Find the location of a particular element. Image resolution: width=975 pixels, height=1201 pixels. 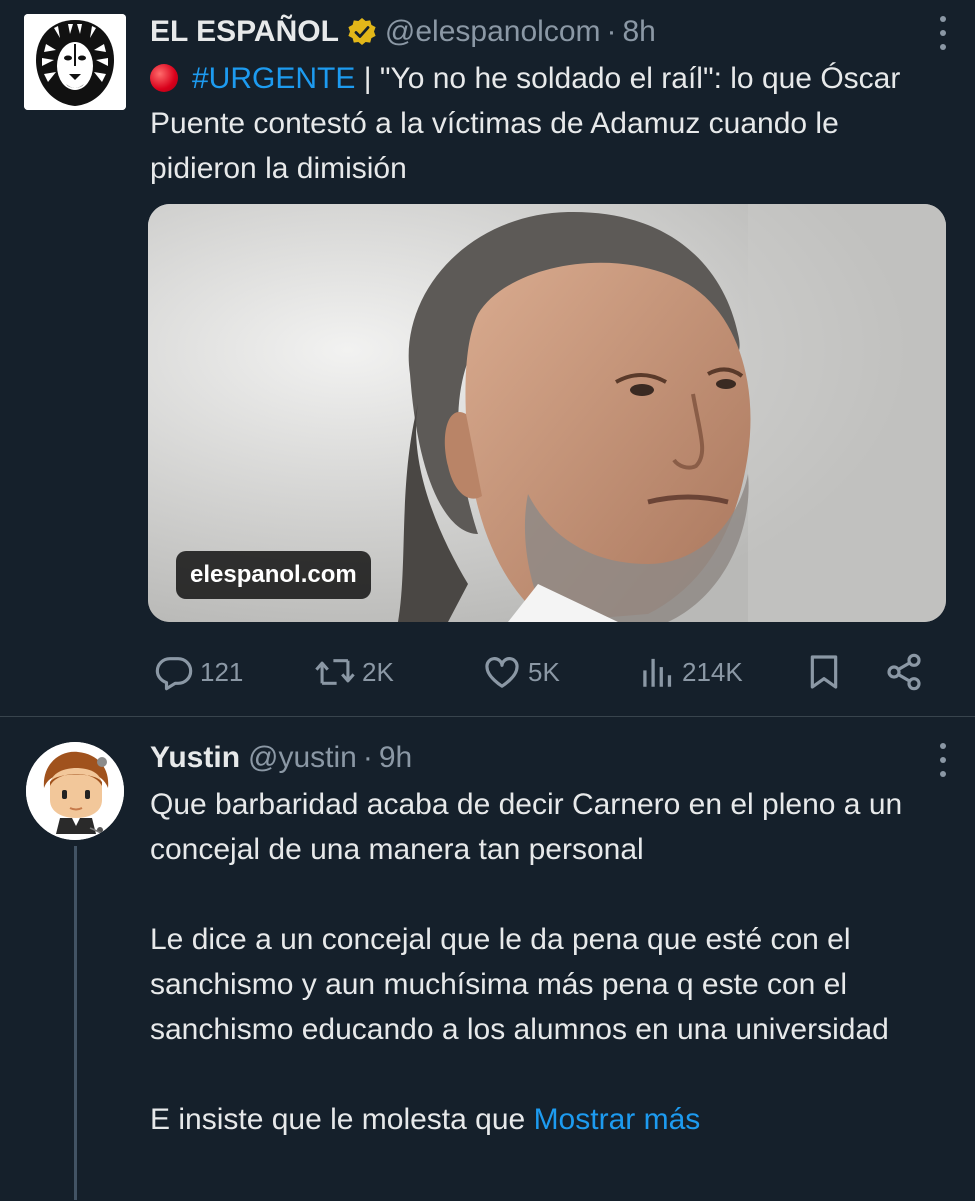

tweet-header: Yustin @yustin · 9h is located at coordinates (281, 758).